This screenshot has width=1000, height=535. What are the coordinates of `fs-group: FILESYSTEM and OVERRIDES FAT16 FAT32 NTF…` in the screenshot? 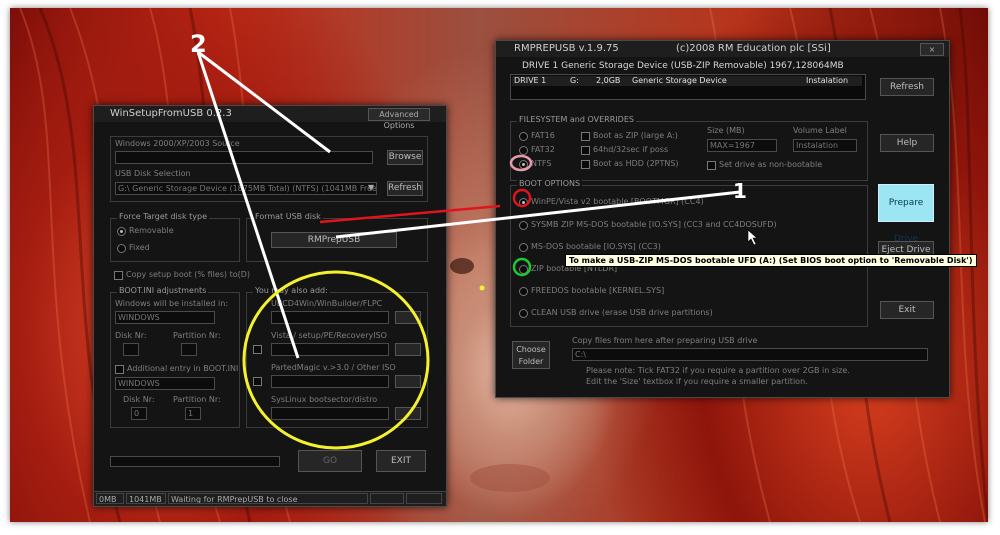 It's located at (689, 148).